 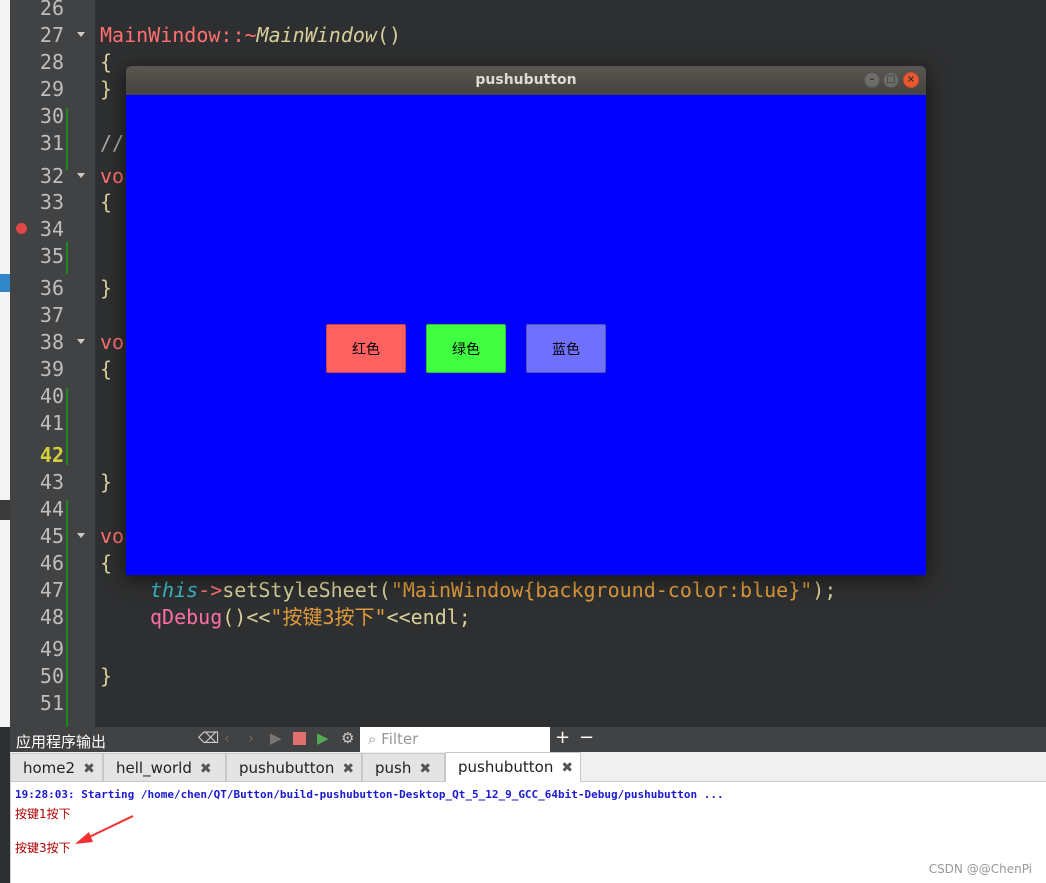 I want to click on filter-input: ⌕ Filter, so click(x=455, y=739).